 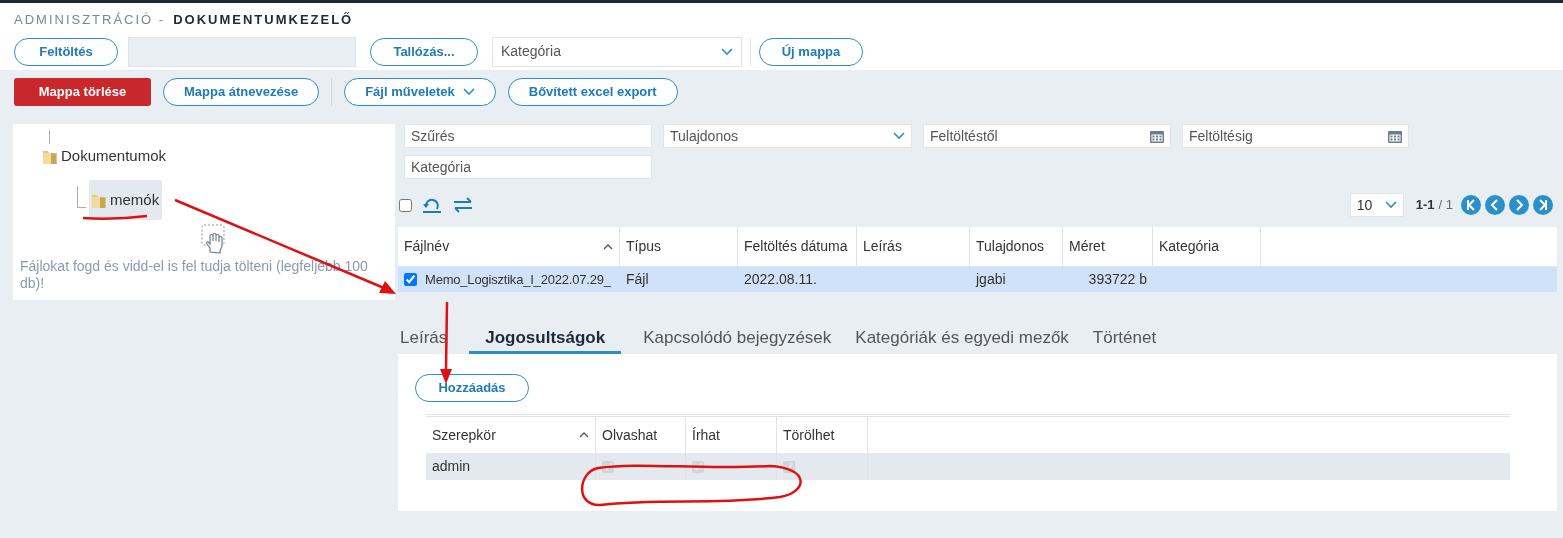 What do you see at coordinates (528, 136) in the screenshot?
I see `filter-field: Szűrés` at bounding box center [528, 136].